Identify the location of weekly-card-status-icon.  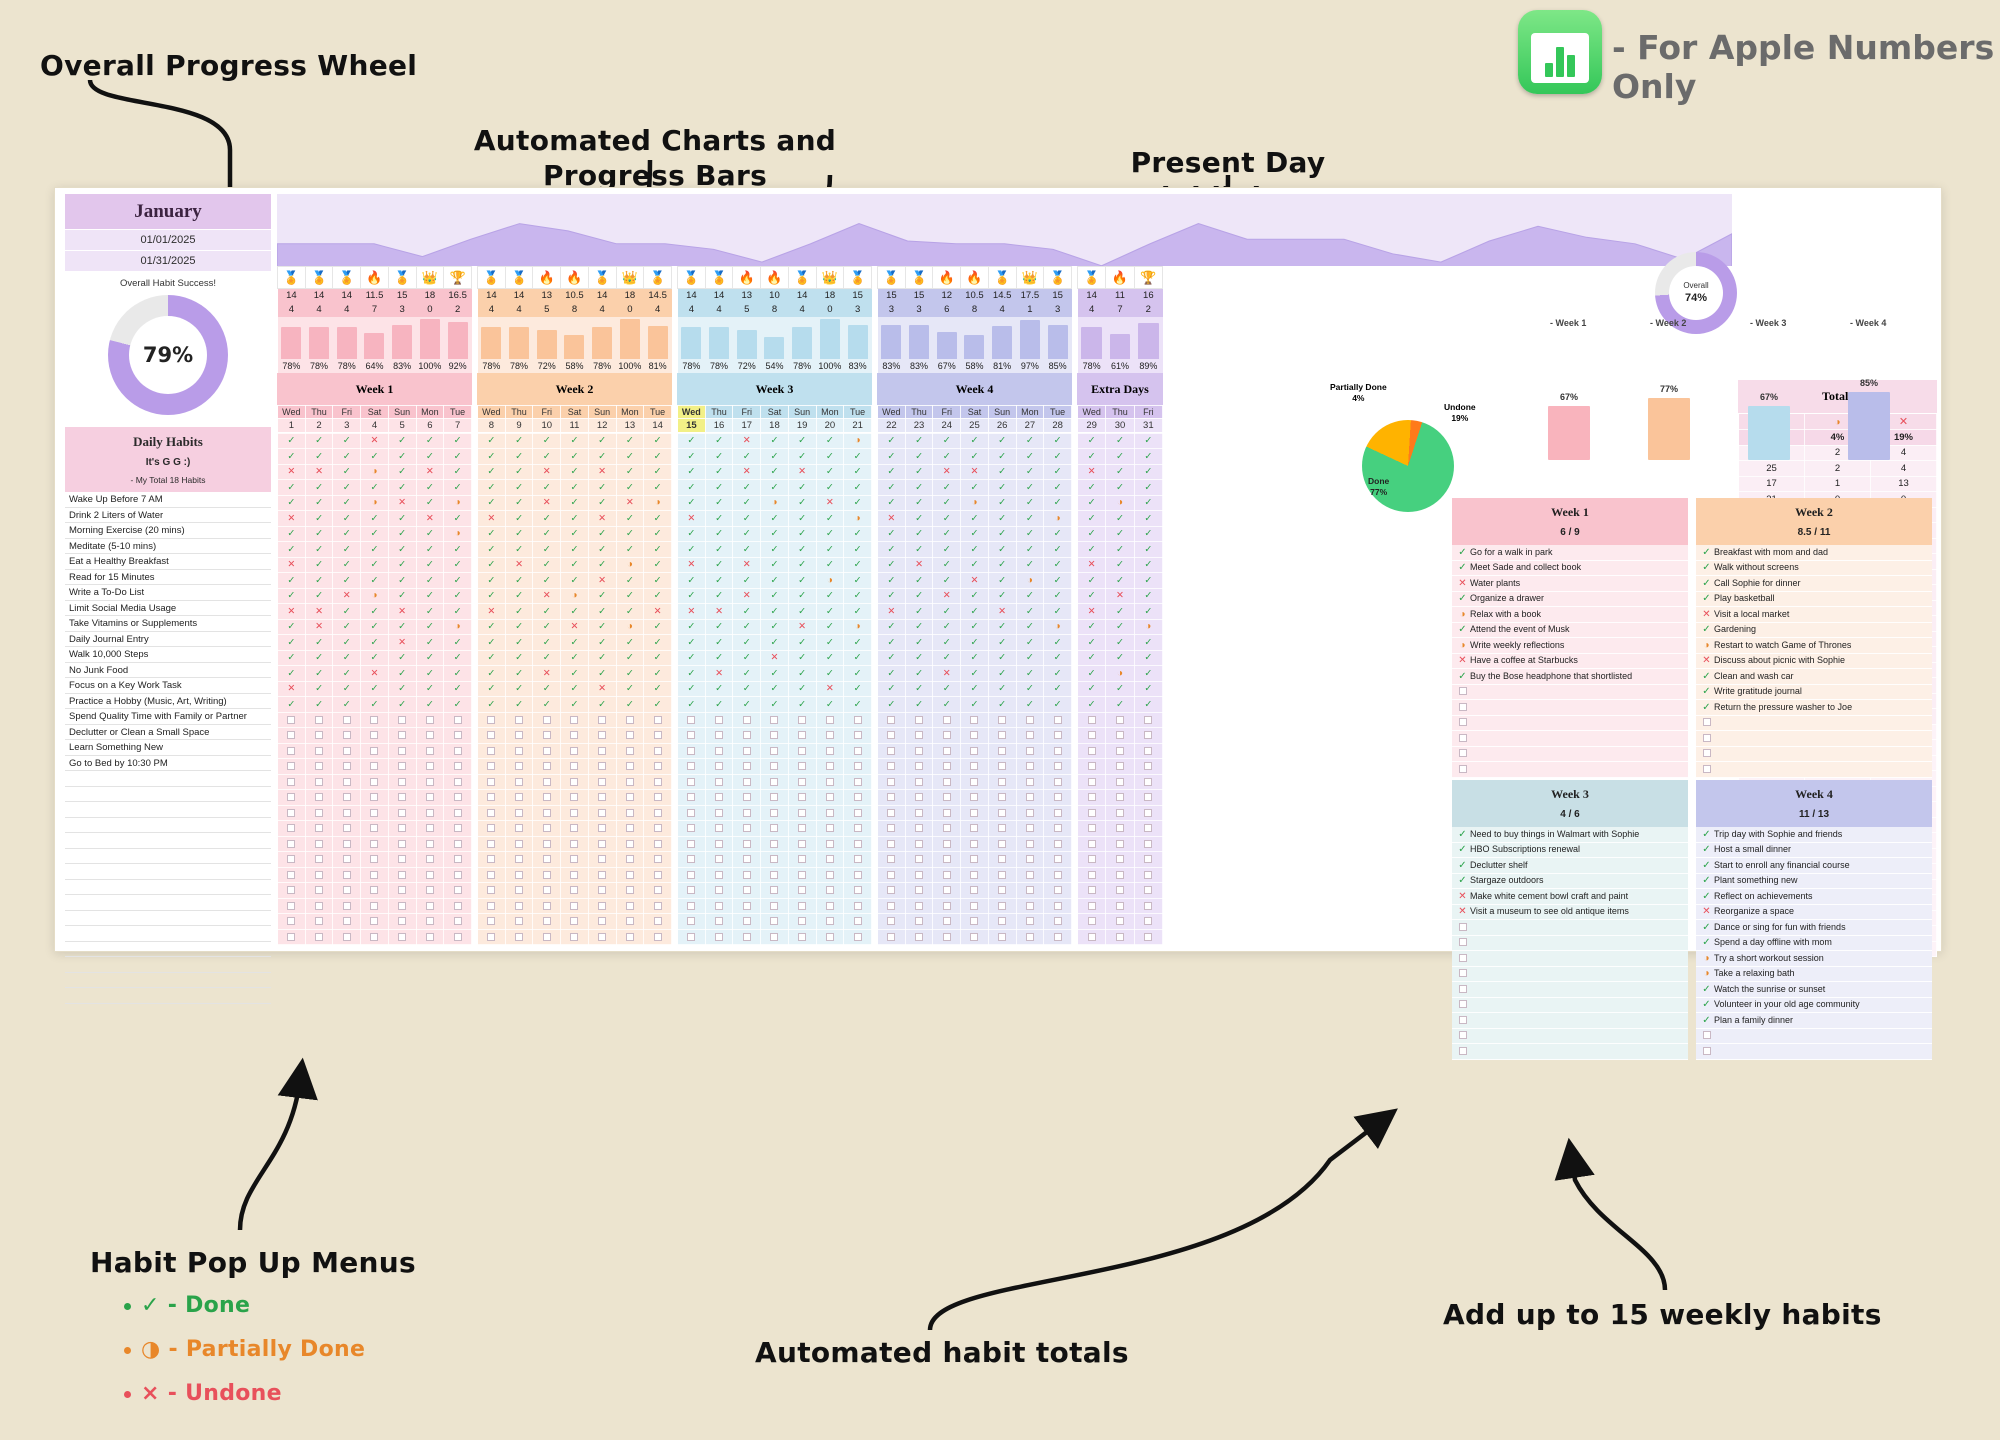
(1462, 723).